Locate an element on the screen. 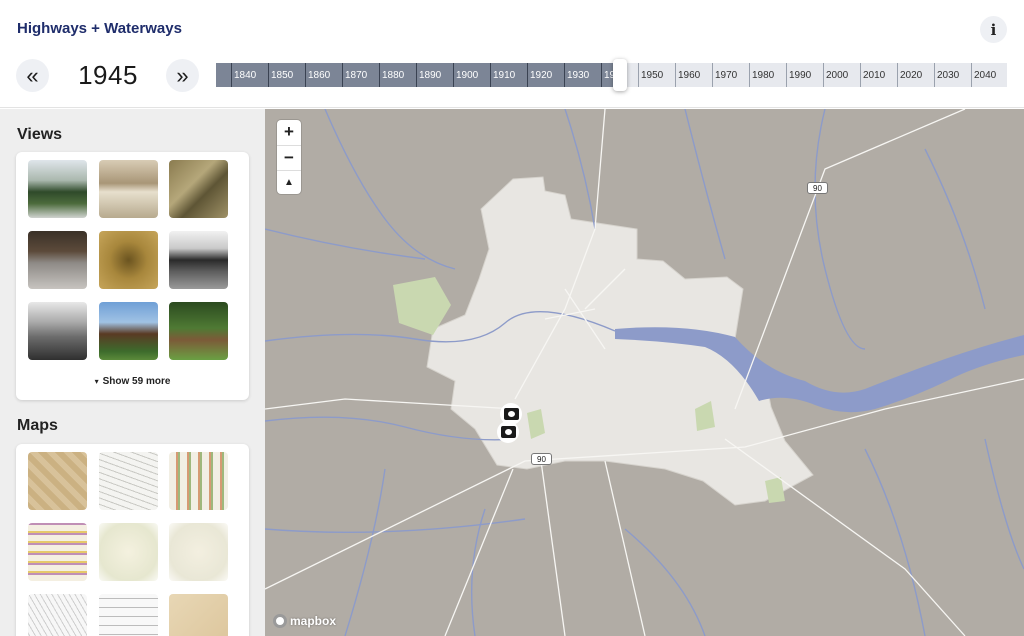  timeline-tick: 1970 is located at coordinates (730, 75).